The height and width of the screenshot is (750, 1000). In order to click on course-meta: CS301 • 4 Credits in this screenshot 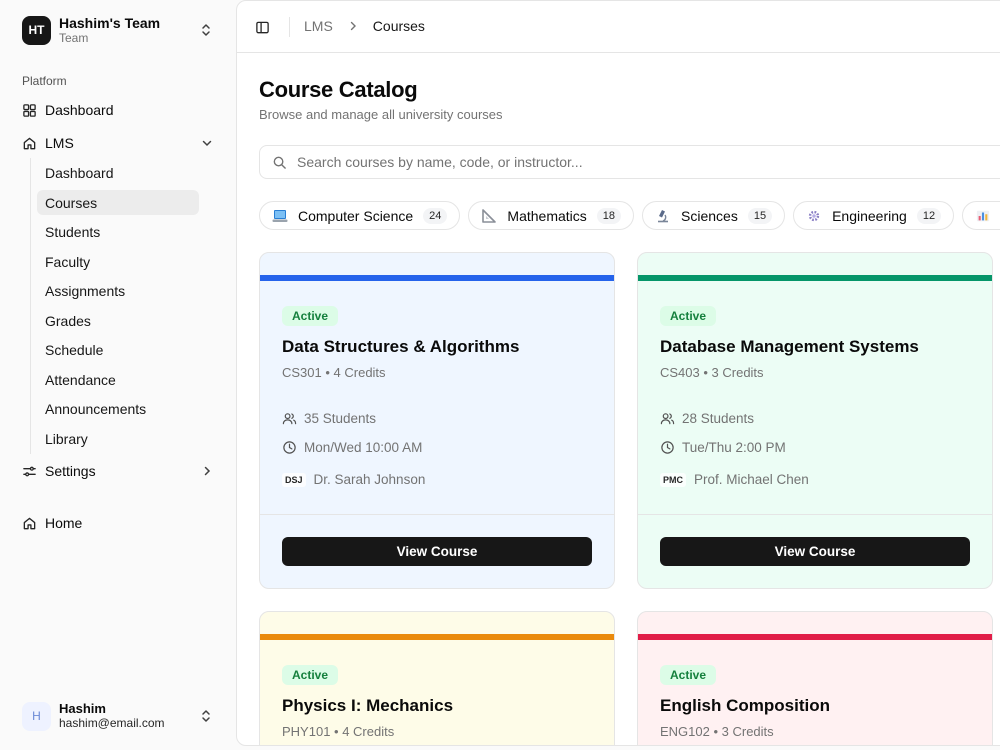, I will do `click(334, 372)`.